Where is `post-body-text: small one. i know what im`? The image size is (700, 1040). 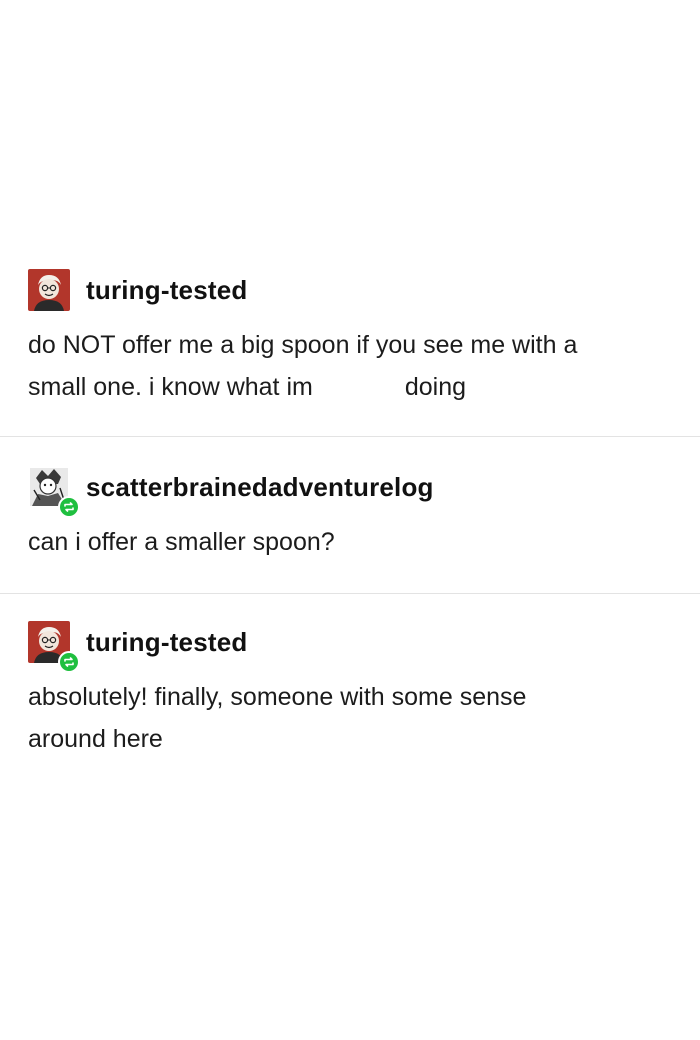
post-body-text: small one. i know what im is located at coordinates (170, 387).